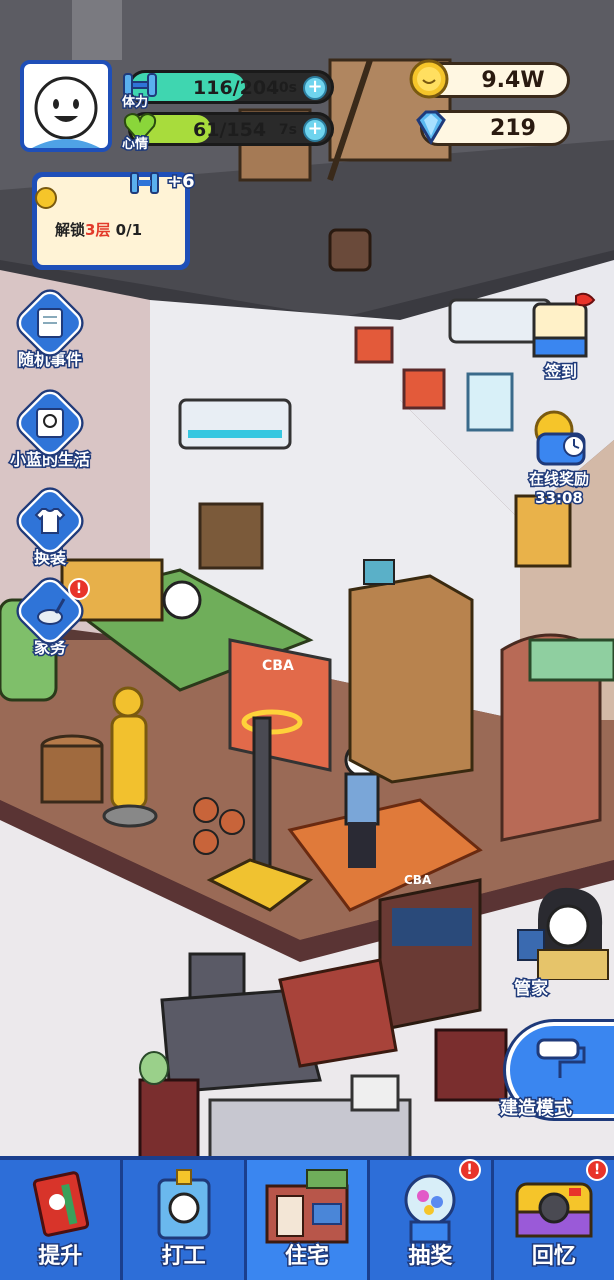 This screenshot has width=614, height=1280. I want to click on vacuum-icon, so click(51, 611).